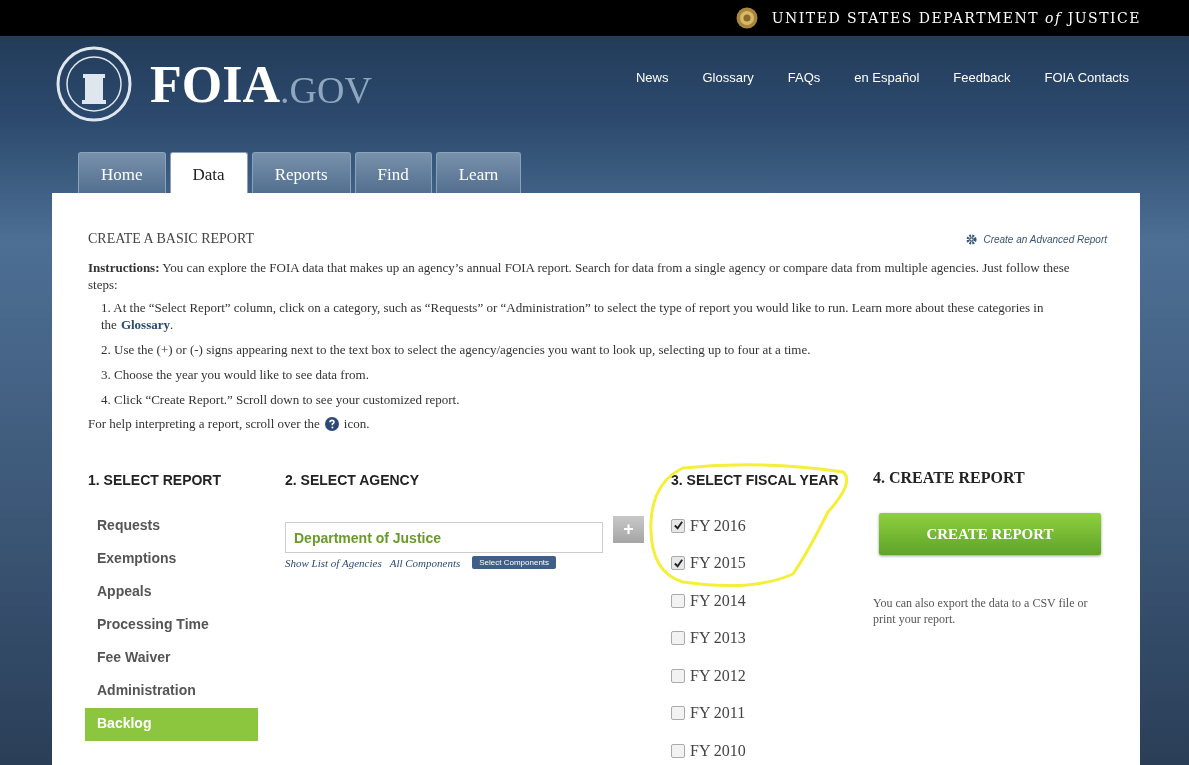  What do you see at coordinates (718, 563) in the screenshot?
I see `year-label: FY 2015` at bounding box center [718, 563].